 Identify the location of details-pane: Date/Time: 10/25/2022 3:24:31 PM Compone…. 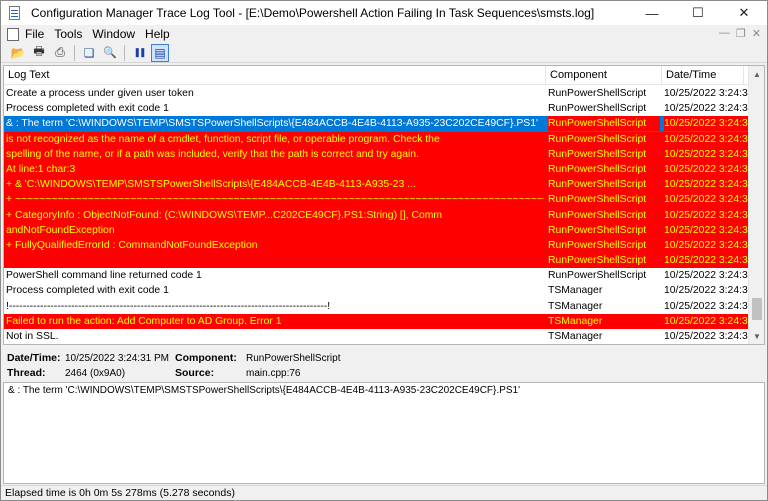
(384, 364).